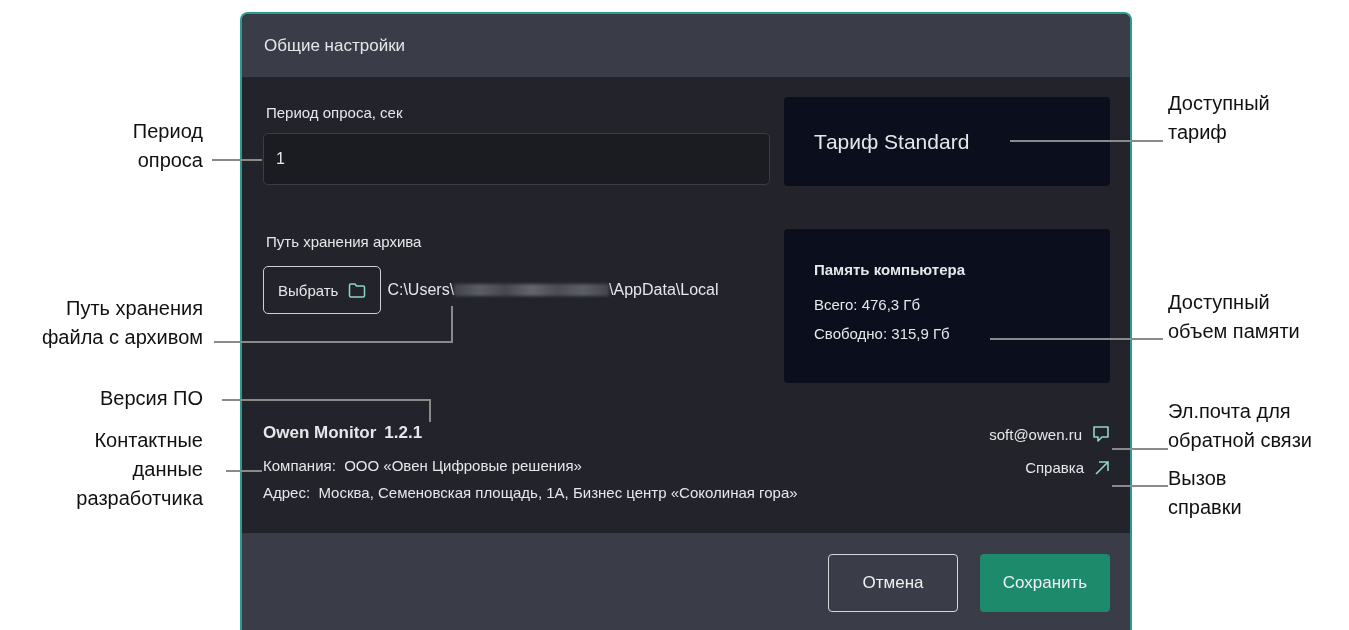 This screenshot has width=1349, height=630. I want to click on field-label: Период опроса, сек, so click(334, 112).